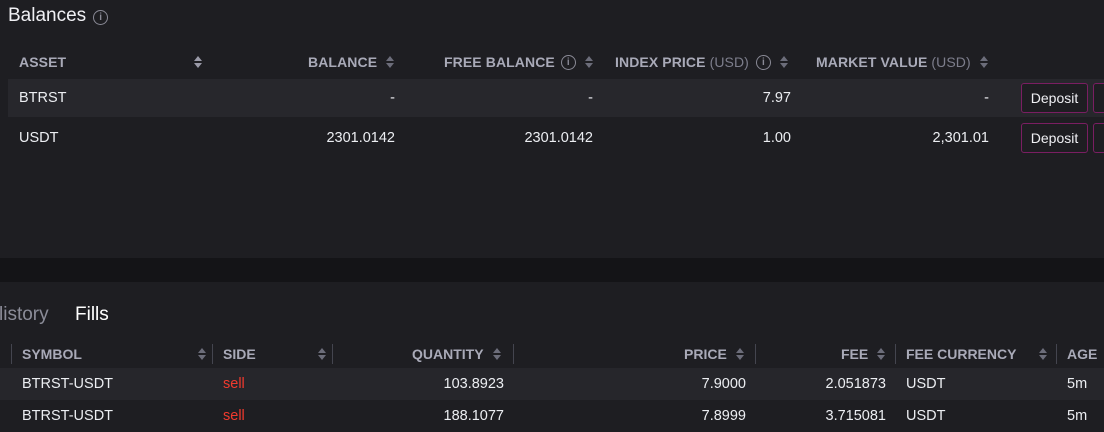 This screenshot has width=1104, height=432. I want to click on col-balance-label: BALANCE, so click(343, 62).